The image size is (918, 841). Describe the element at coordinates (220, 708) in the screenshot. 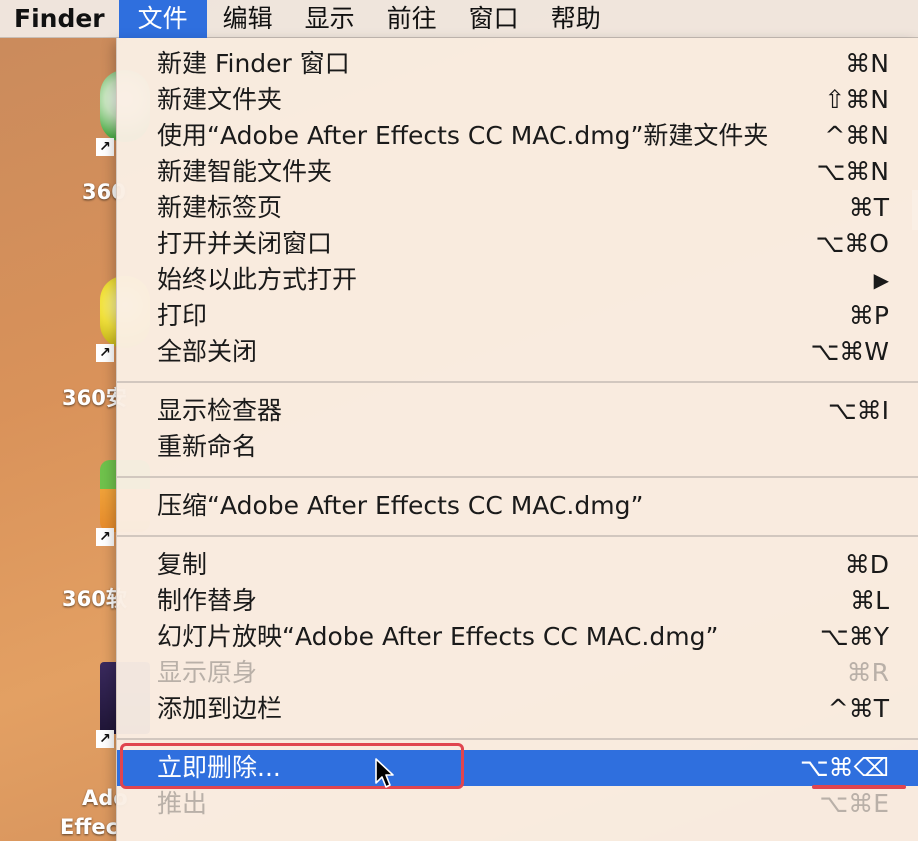

I see `menu-item-label: 添加到边栏` at that location.